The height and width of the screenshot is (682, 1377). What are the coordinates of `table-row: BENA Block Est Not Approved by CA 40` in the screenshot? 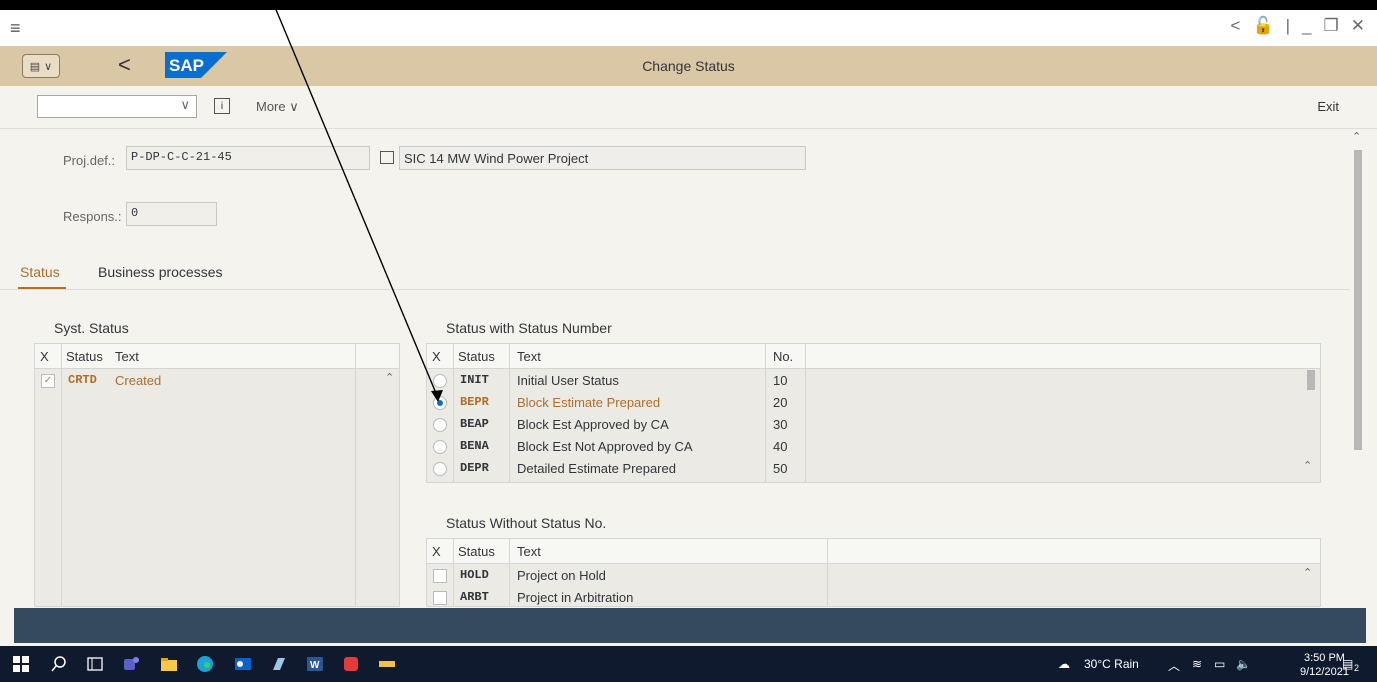 It's located at (873, 447).